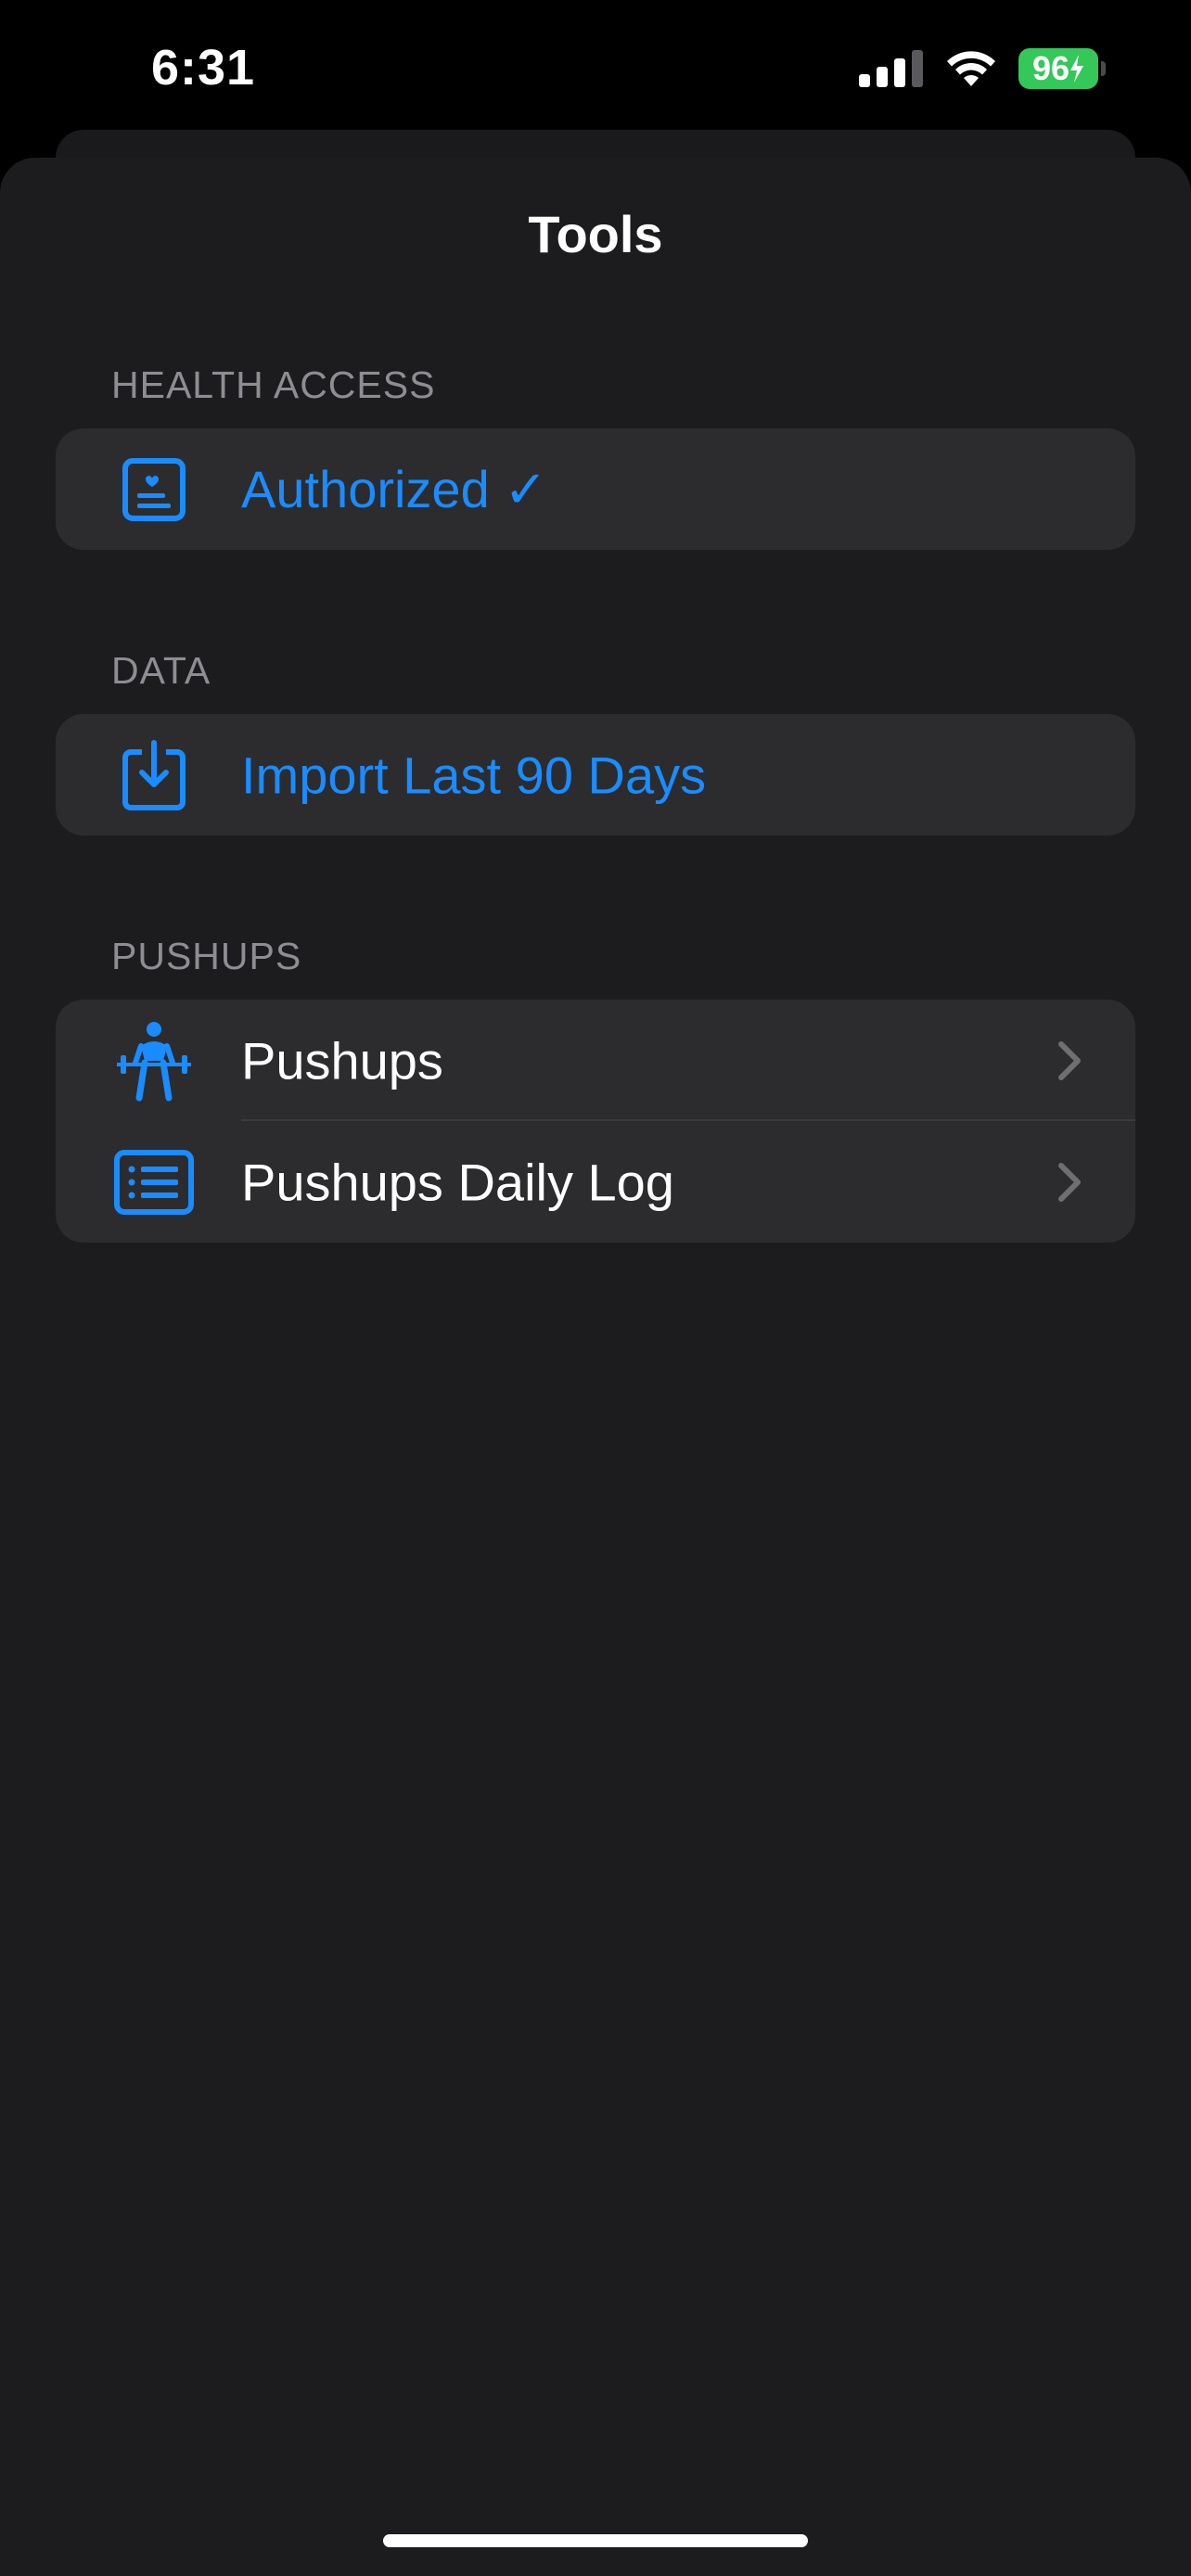  I want to click on import-last-90-days-button: Import Last 90 Days, so click(595, 774).